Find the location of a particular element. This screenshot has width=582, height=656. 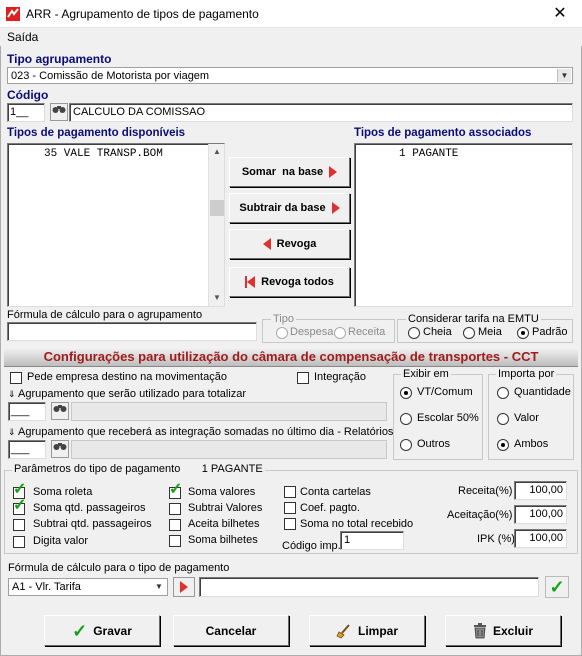

pede-empresa-checkbox is located at coordinates (16, 378).